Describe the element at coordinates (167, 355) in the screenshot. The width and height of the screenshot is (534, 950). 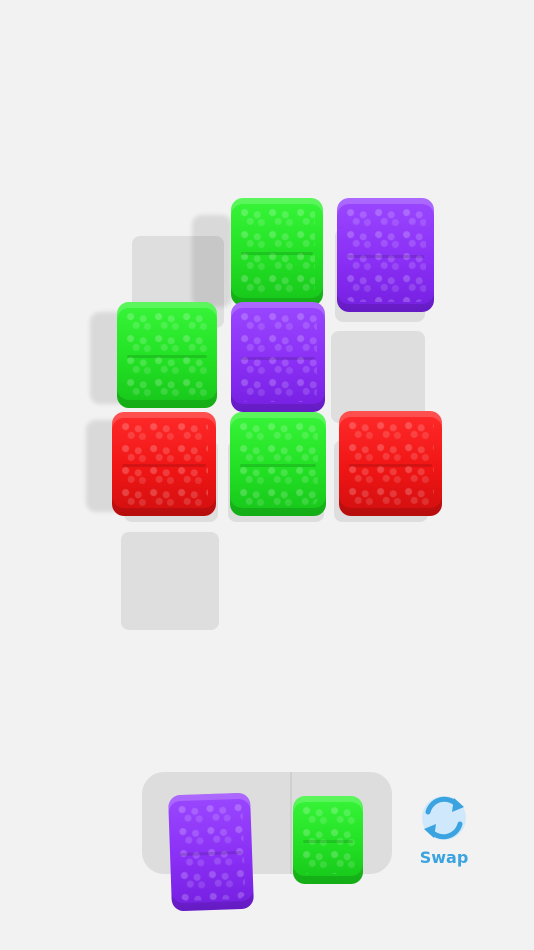
I see `block-r2c1` at that location.